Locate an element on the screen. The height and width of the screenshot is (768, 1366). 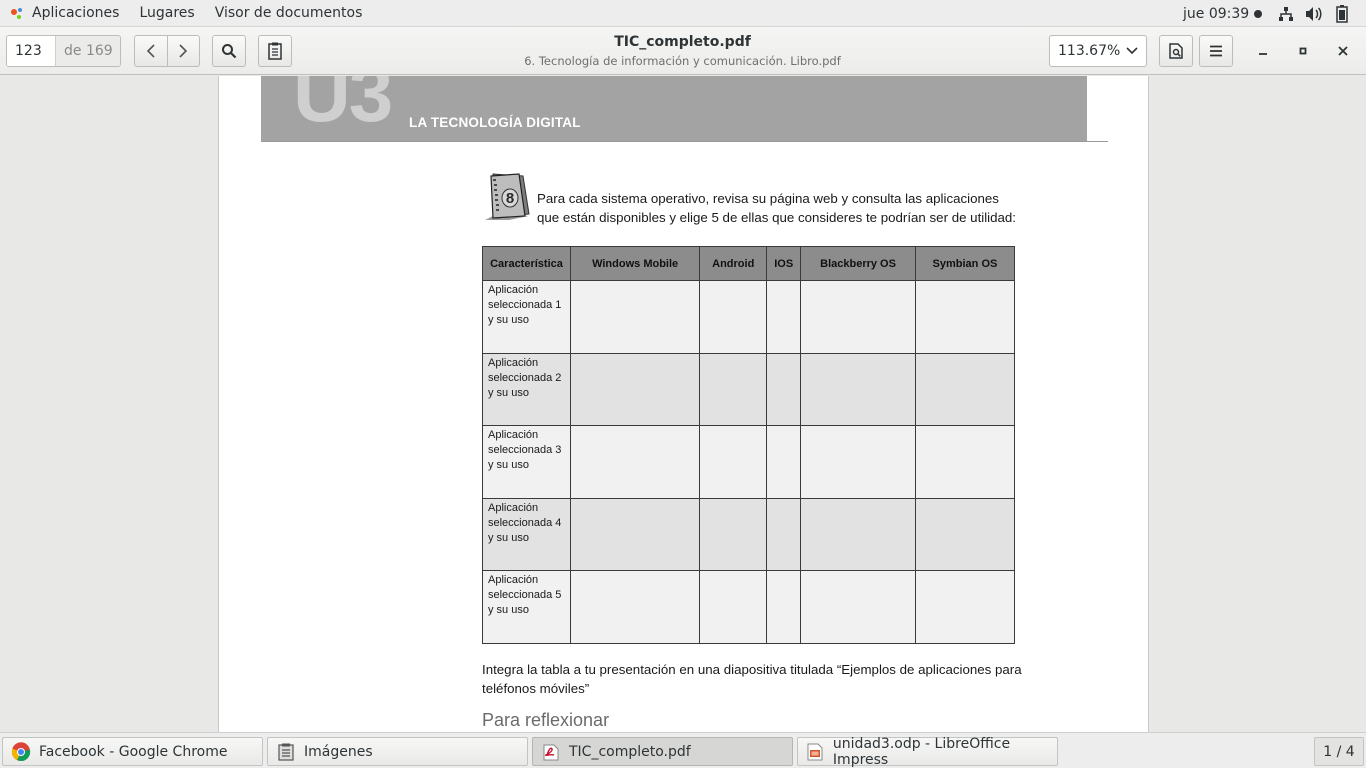
clipboard-icon is located at coordinates (275, 51).